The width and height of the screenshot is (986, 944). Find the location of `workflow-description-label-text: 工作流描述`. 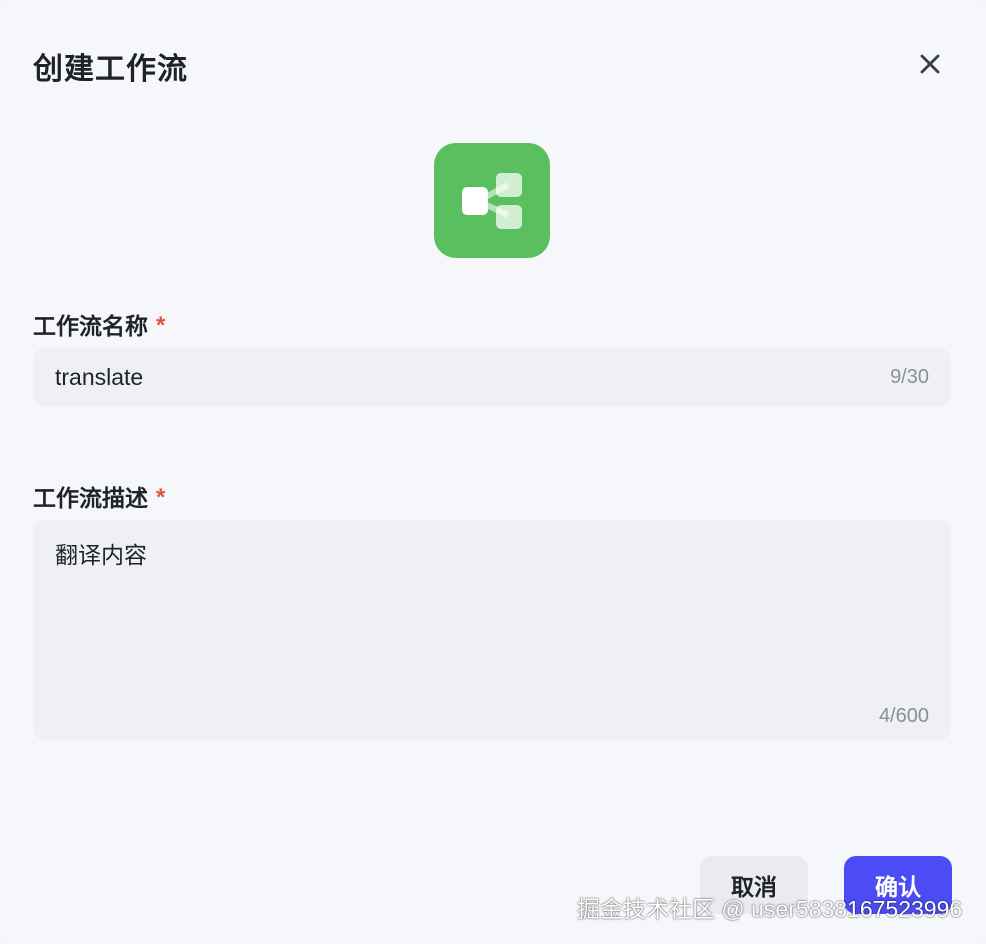

workflow-description-label-text: 工作流描述 is located at coordinates (90, 498).